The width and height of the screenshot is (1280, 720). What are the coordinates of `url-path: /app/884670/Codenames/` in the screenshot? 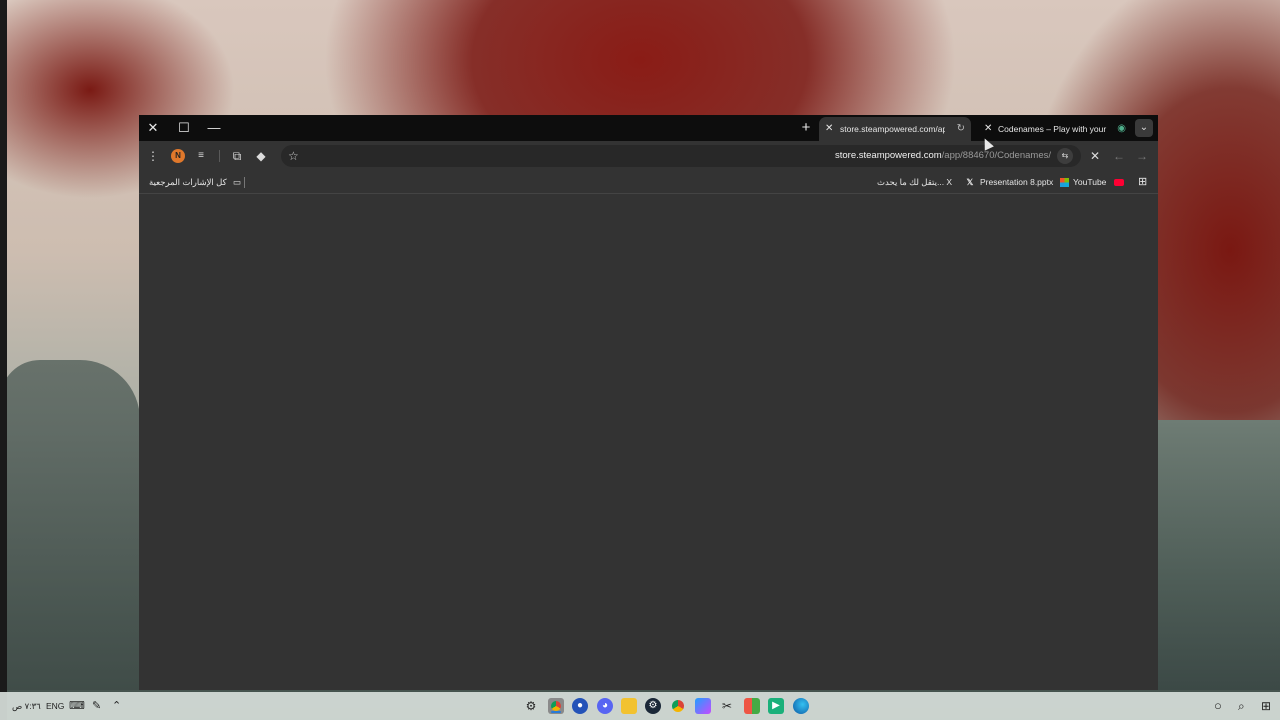 It's located at (996, 155).